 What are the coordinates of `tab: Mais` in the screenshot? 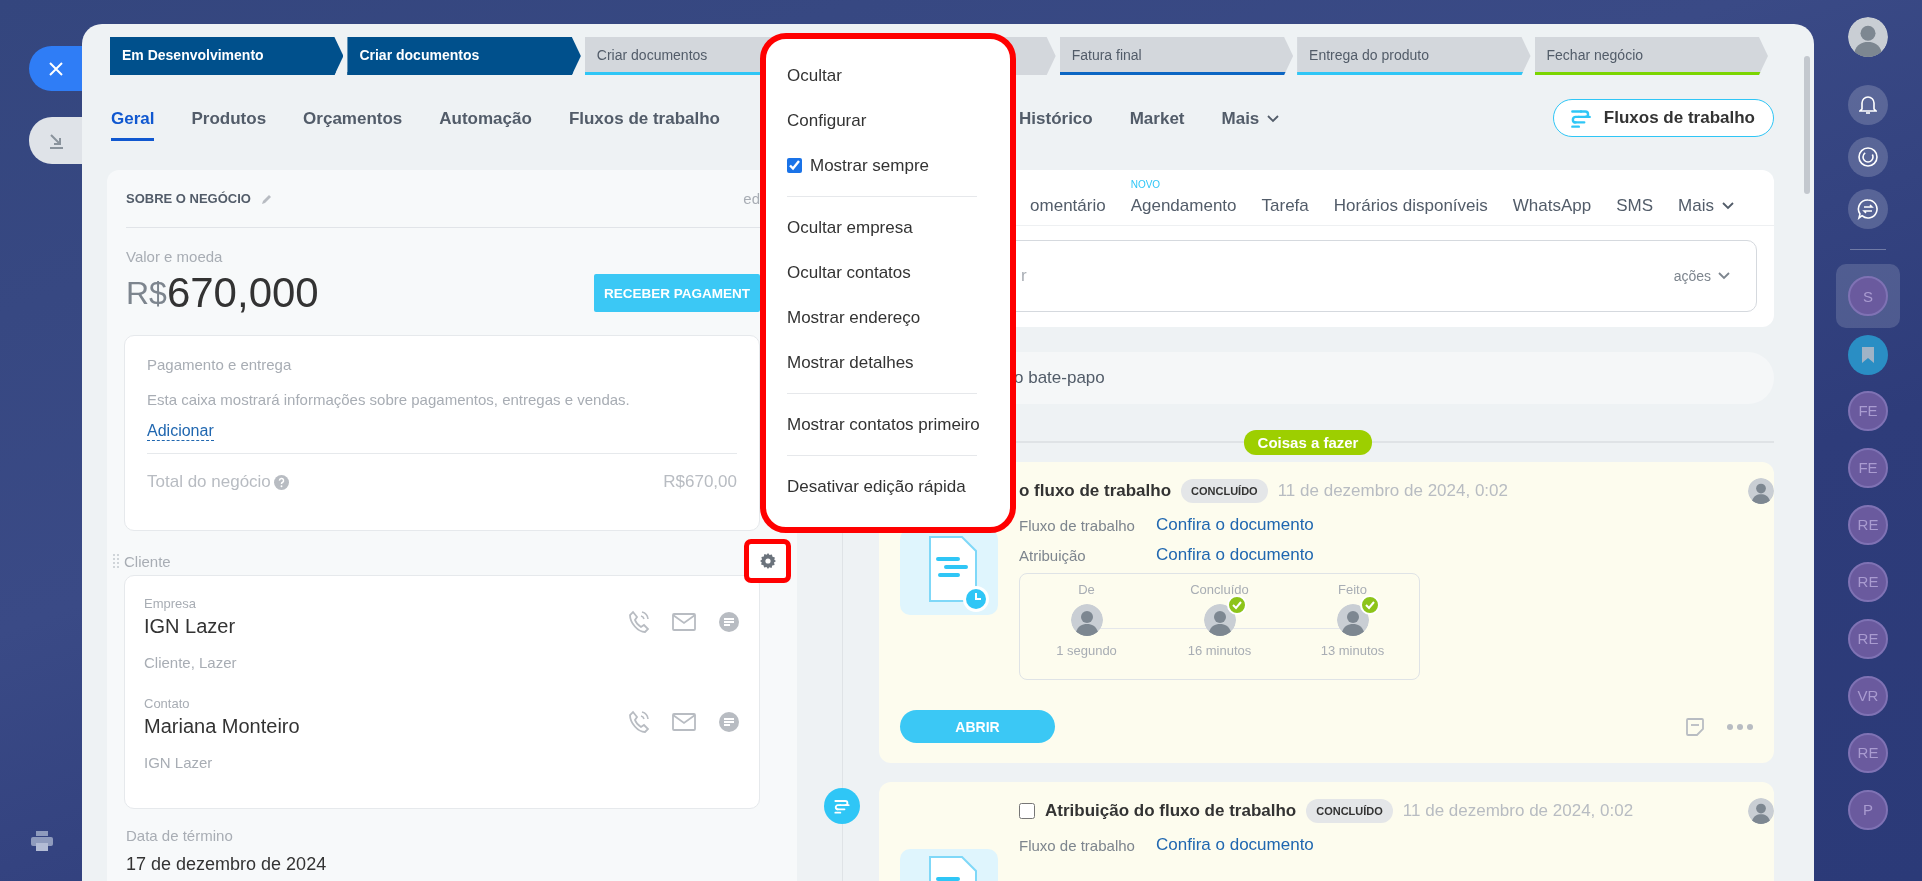 It's located at (1250, 125).